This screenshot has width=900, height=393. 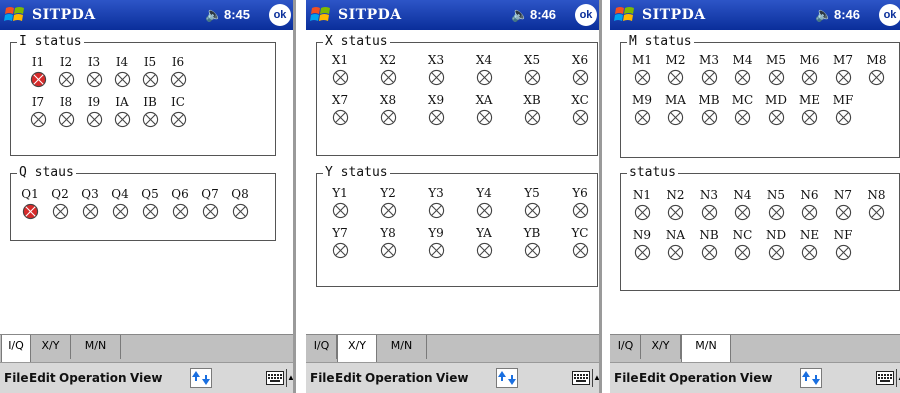 I want to click on io-label: I7, so click(x=38, y=102).